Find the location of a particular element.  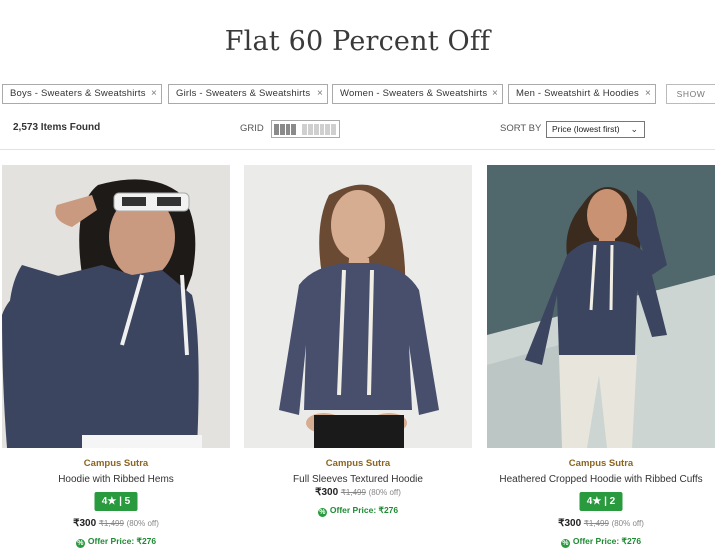

filter-chip-label: Women - Sweaters & Sweatshirts is located at coordinates (414, 93).